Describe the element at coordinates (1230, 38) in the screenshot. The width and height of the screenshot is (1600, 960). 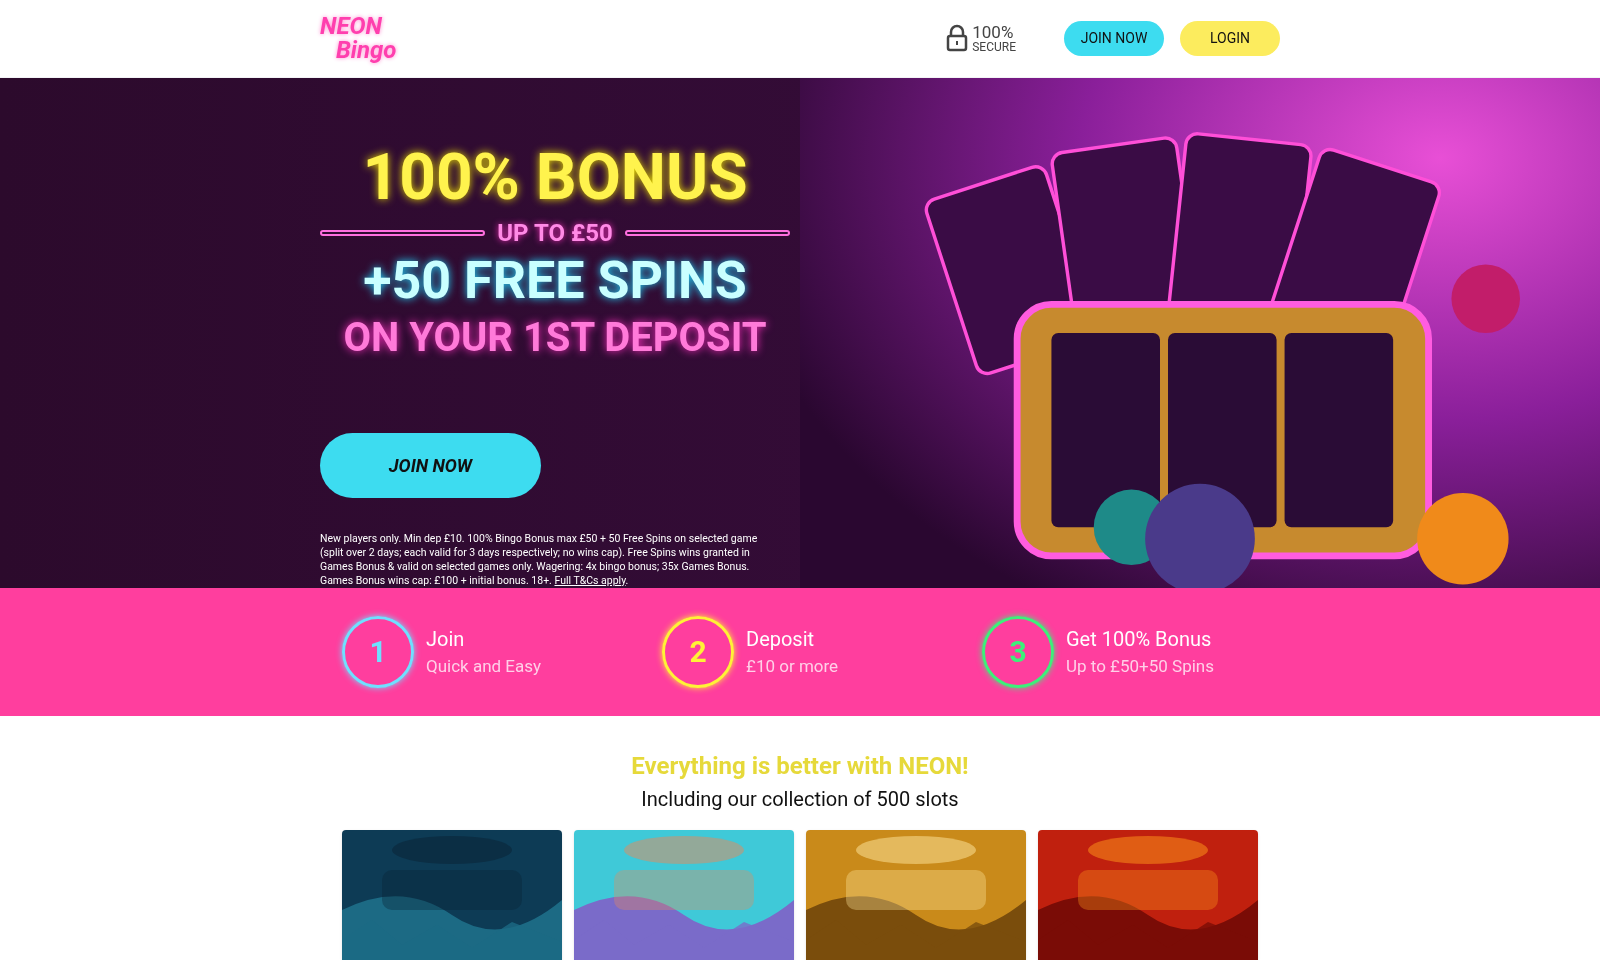
I see `login-button: LOGIN` at that location.